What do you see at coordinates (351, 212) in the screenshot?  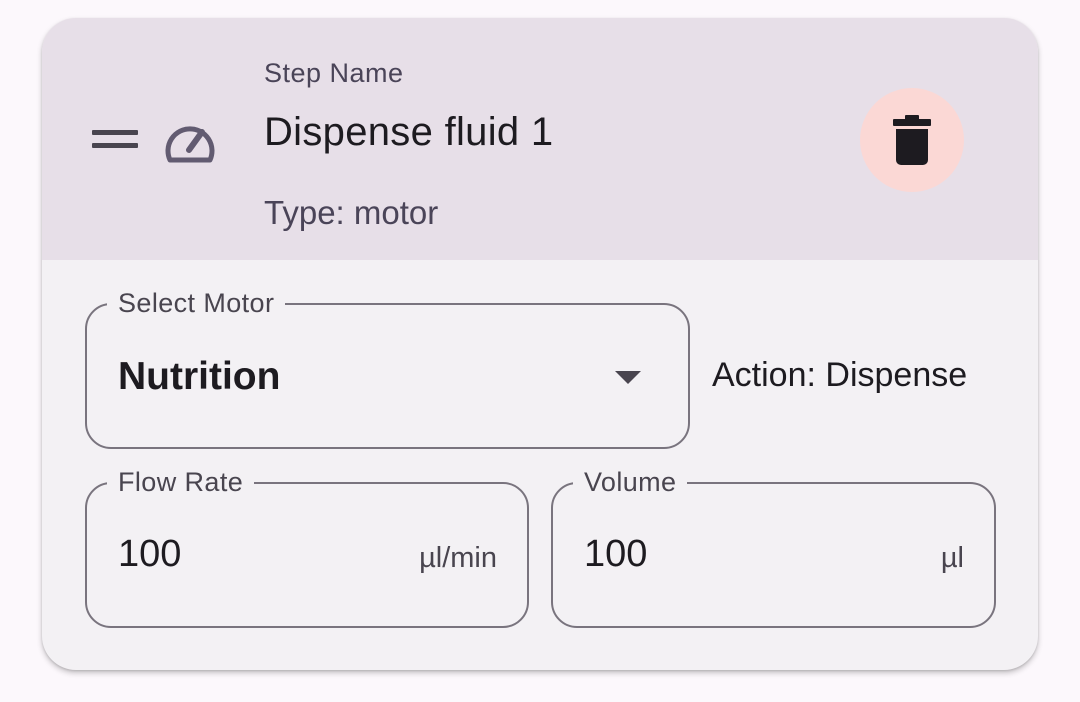 I see `step-type-text: Type: motor` at bounding box center [351, 212].